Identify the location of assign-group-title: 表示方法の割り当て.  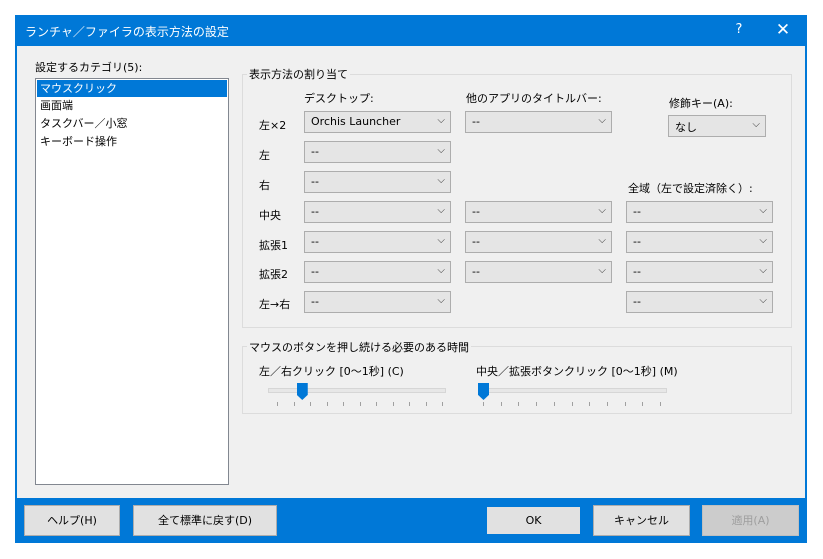
(298, 74).